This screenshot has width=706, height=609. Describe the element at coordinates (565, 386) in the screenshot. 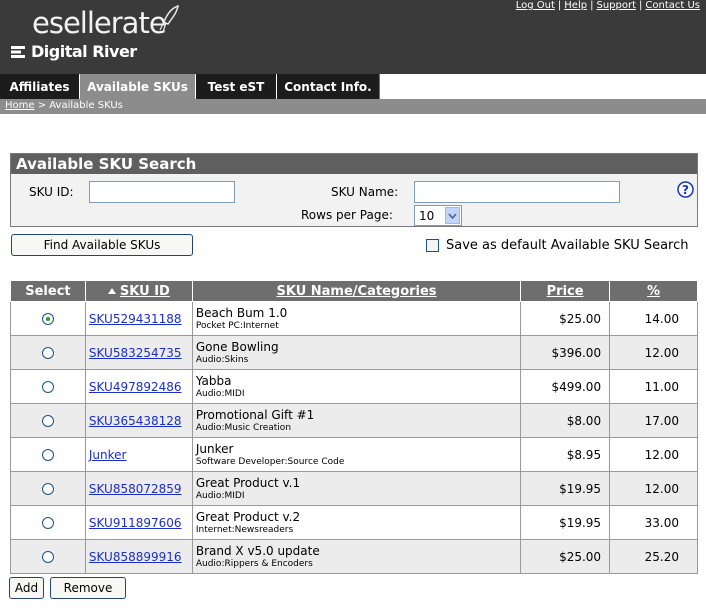

I see `price-cell: $499.00` at that location.